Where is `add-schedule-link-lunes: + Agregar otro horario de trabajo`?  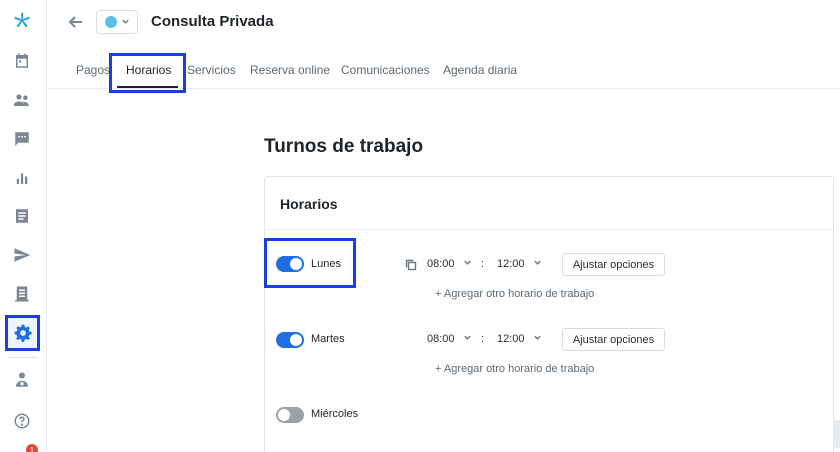
add-schedule-link-lunes: + Agregar otro horario de trabajo is located at coordinates (514, 294).